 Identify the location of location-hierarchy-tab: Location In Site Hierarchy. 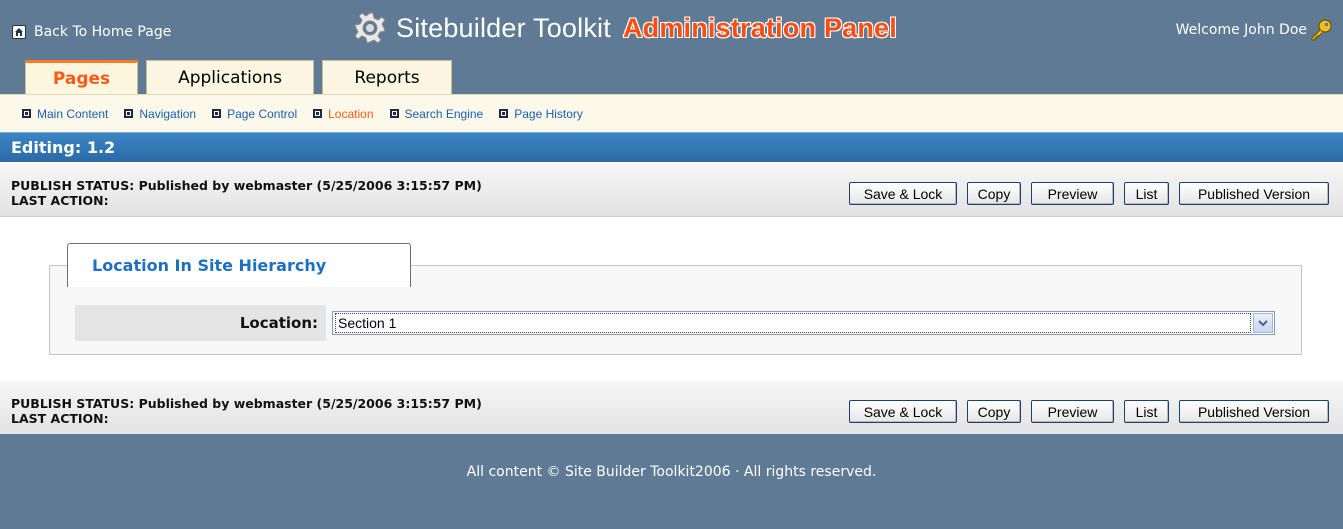
(239, 265).